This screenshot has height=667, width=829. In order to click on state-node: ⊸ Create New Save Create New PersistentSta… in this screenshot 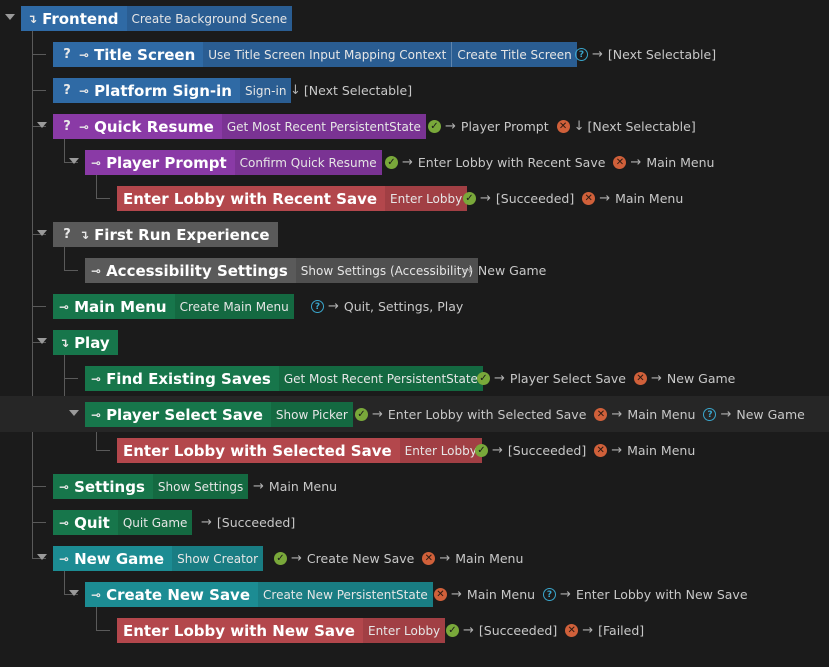, I will do `click(259, 594)`.